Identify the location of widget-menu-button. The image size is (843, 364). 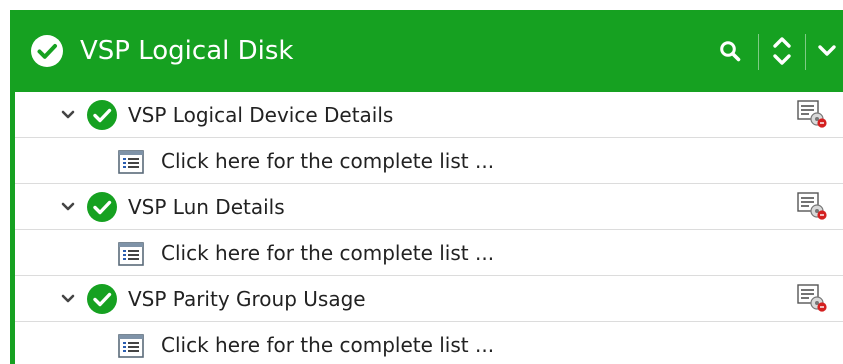
(826, 51).